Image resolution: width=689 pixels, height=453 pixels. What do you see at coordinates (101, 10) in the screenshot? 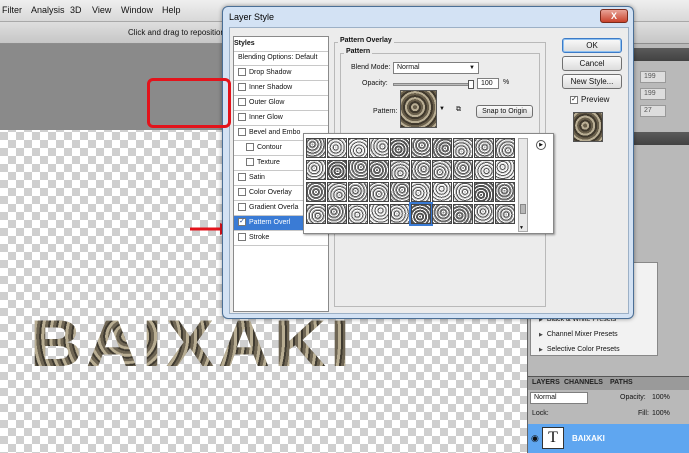
I see `menu-view: View` at bounding box center [101, 10].